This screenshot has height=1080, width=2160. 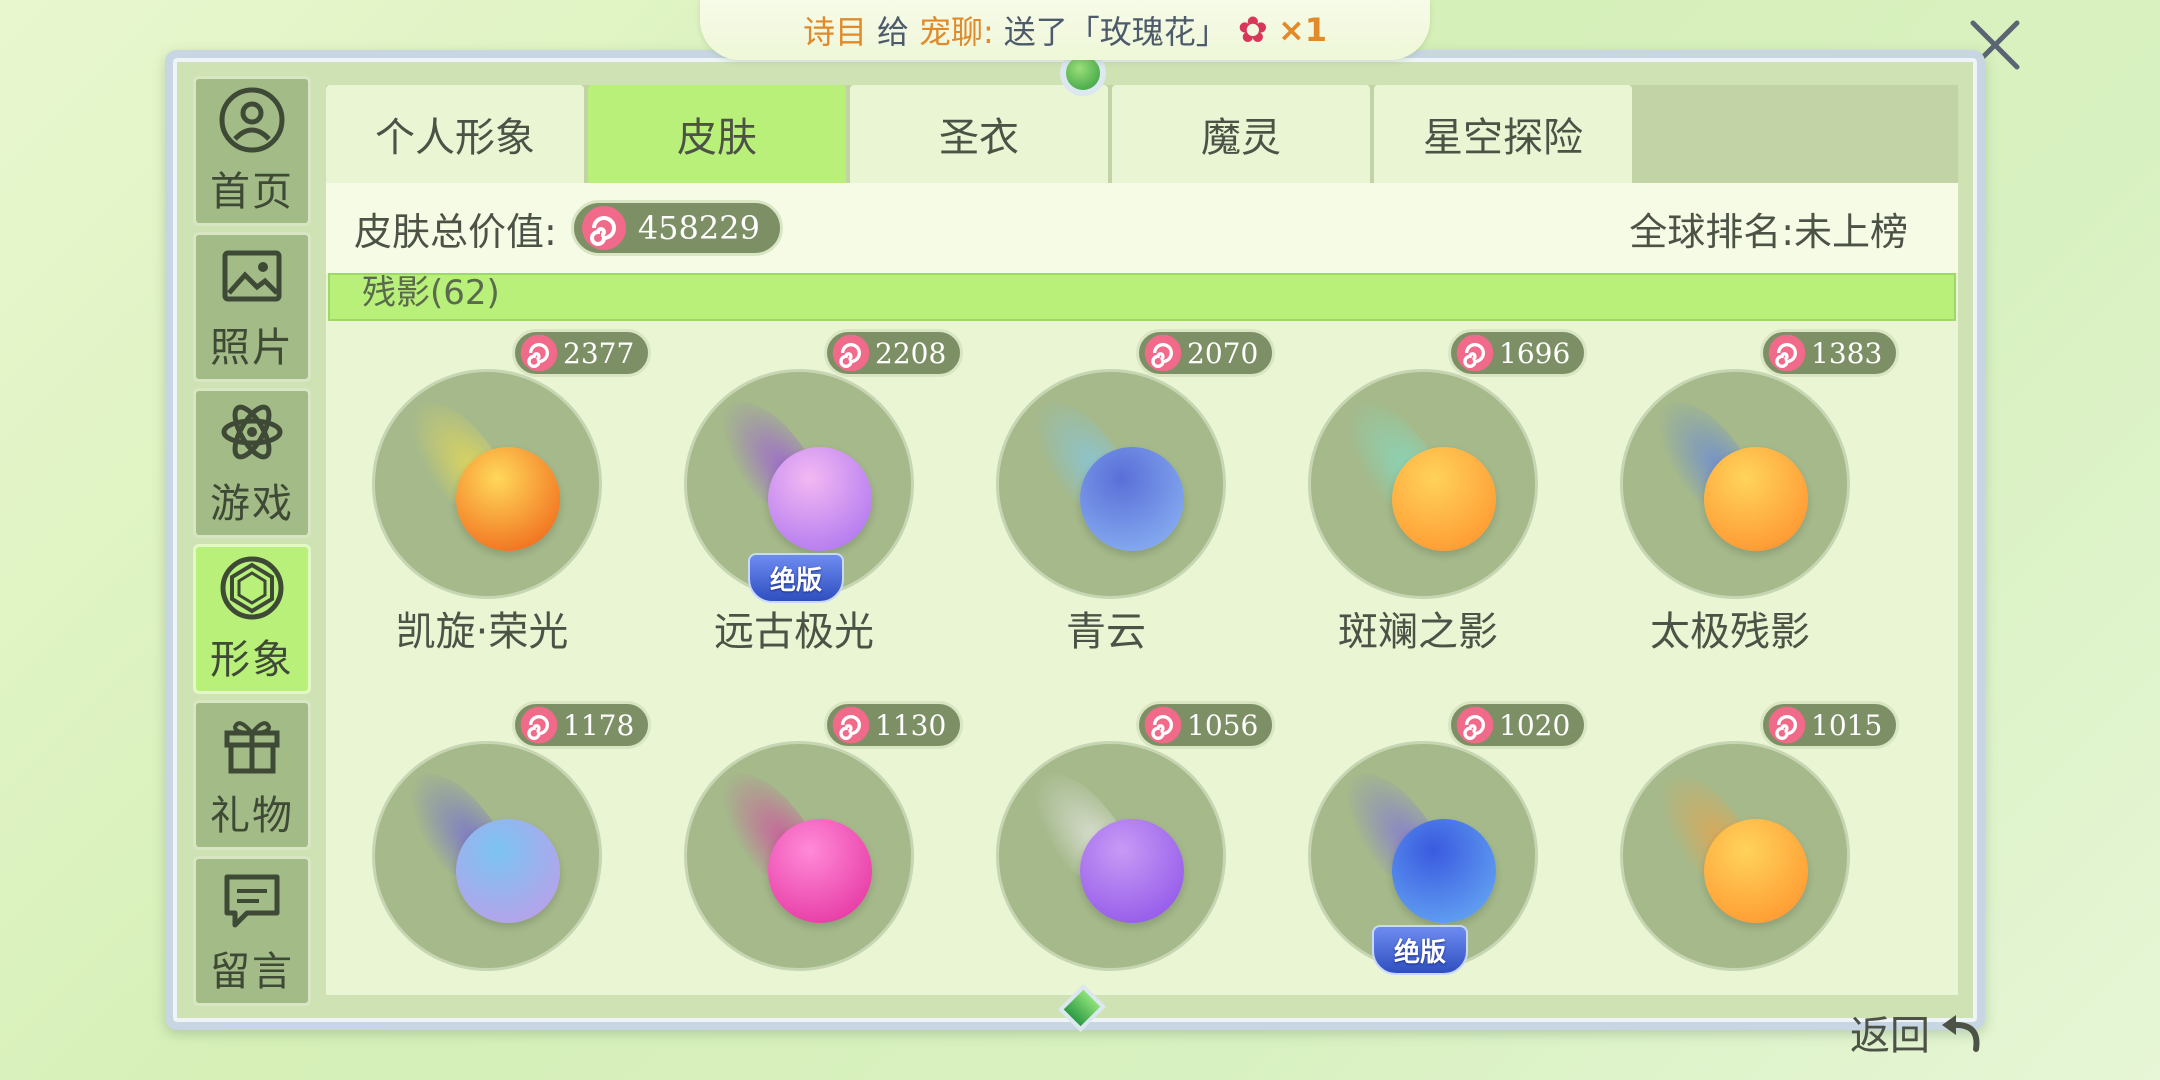 I want to click on skin-price-pill: 2070, so click(x=1206, y=353).